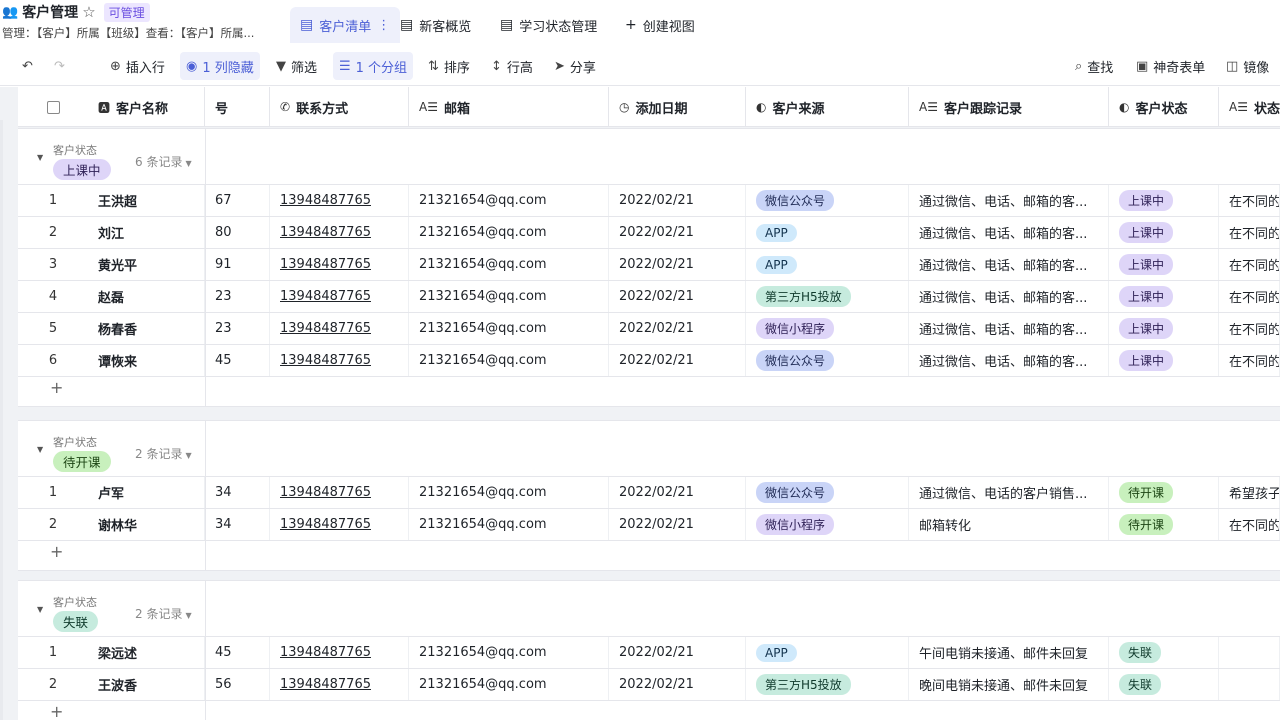 This screenshot has width=1280, height=720. What do you see at coordinates (575, 66) in the screenshot?
I see `share-button: ➤ 分享` at bounding box center [575, 66].